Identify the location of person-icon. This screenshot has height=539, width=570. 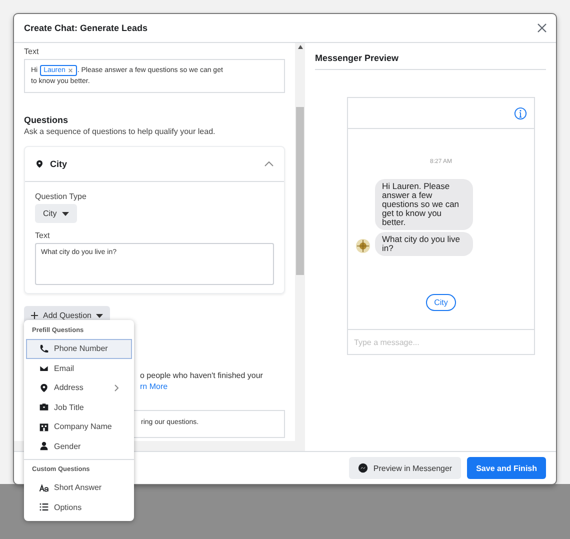
(44, 446).